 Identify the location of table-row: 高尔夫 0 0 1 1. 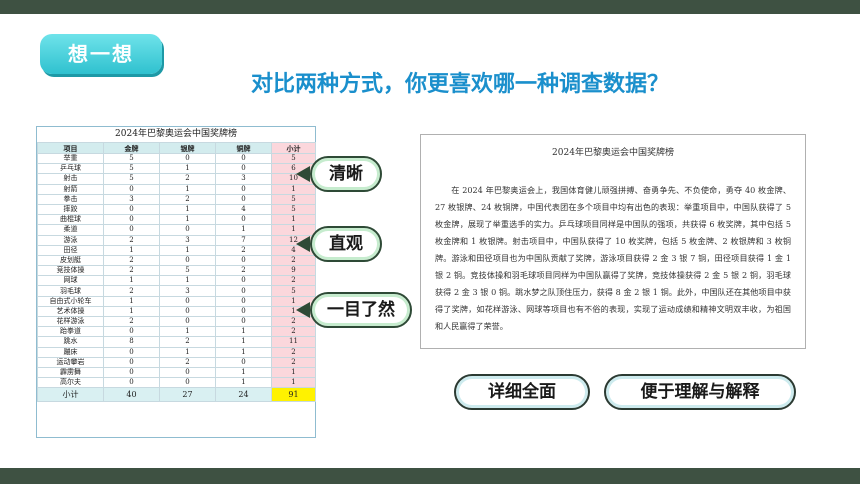
(176, 383).